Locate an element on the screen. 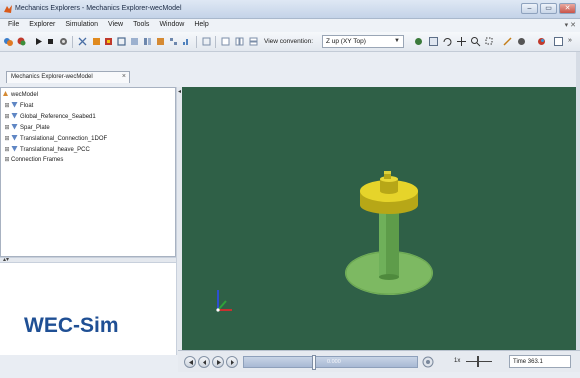 Image resolution: width=580 pixels, height=378 pixels. tree-item-spar-plate: ⊞ Spar_Plate is located at coordinates (26, 128).